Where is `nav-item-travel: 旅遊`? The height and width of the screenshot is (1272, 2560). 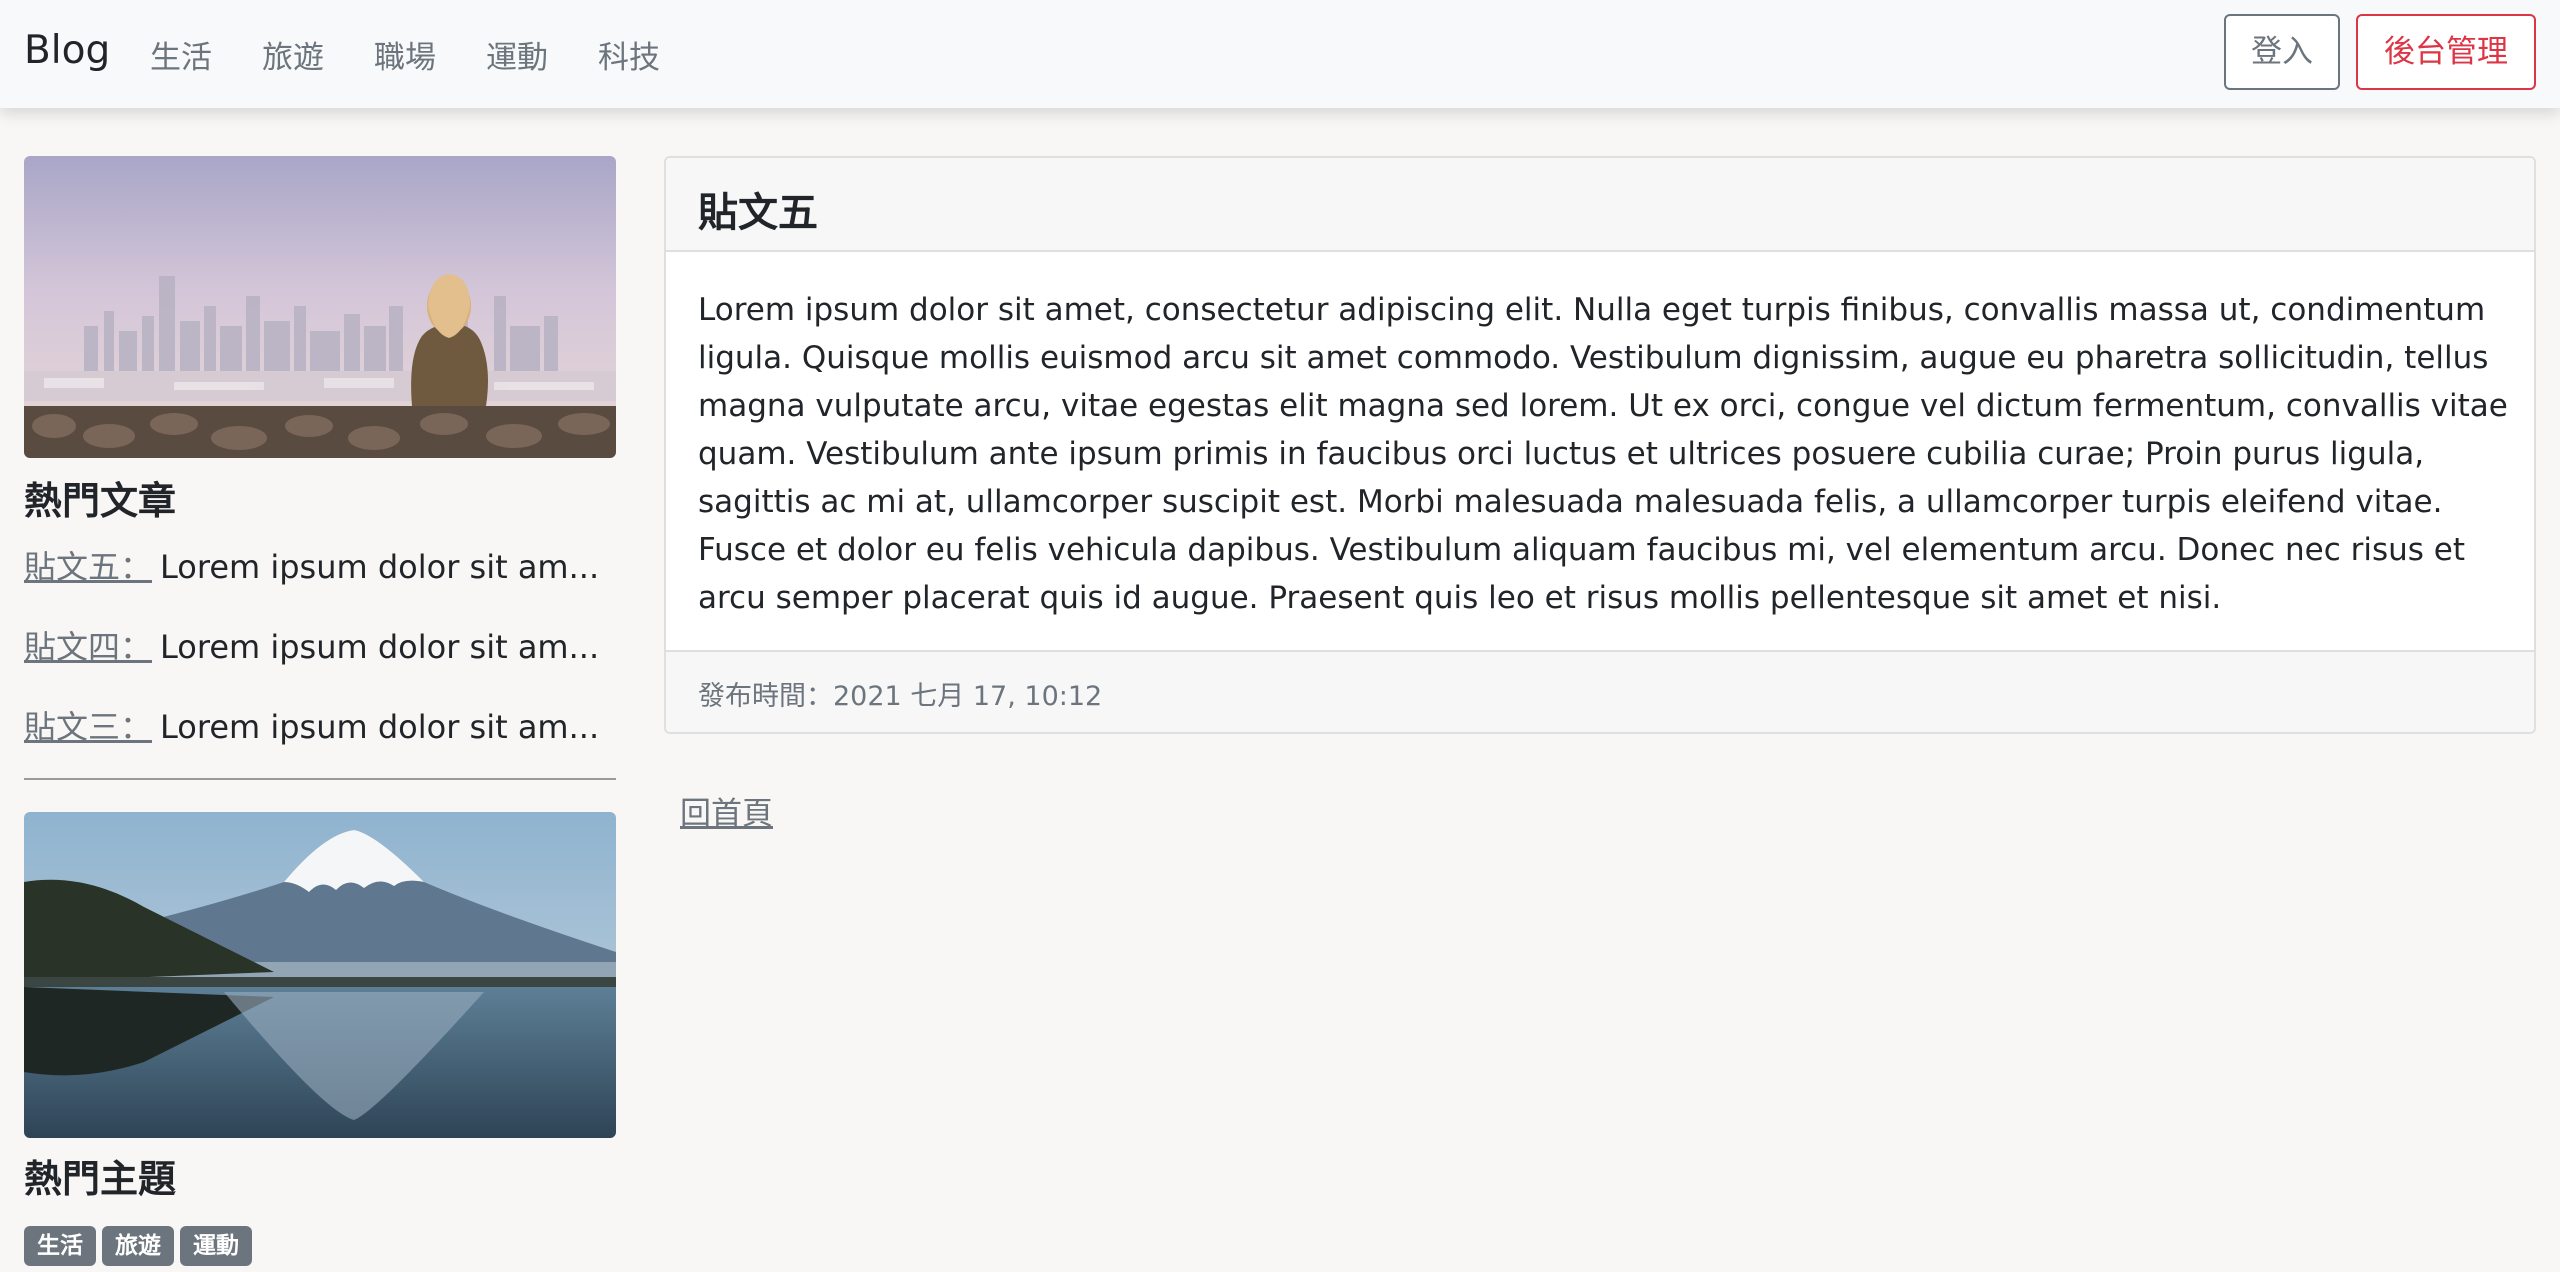 nav-item-travel: 旅遊 is located at coordinates (293, 54).